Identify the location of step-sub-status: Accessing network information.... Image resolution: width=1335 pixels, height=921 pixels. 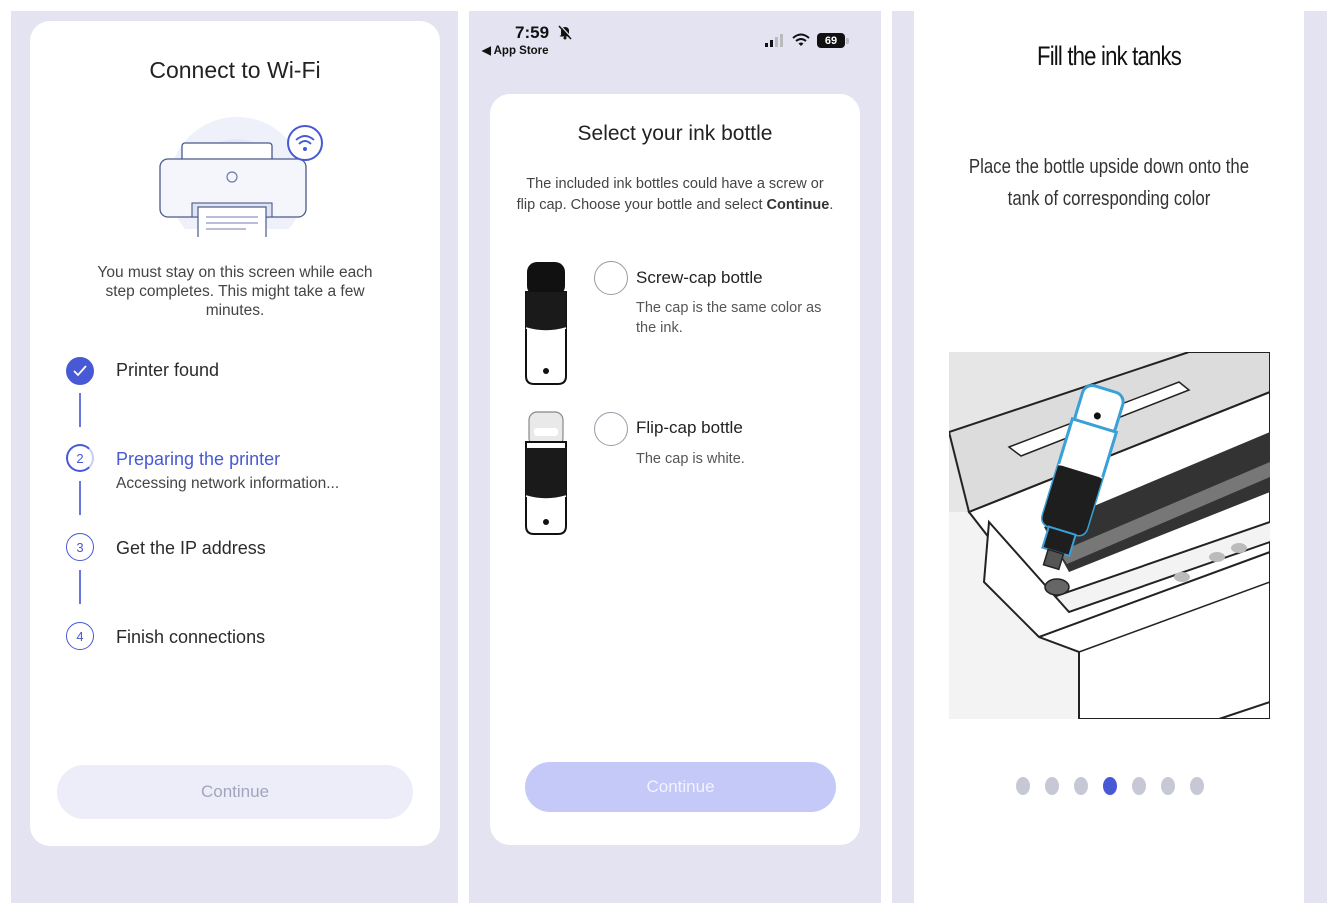
(228, 483).